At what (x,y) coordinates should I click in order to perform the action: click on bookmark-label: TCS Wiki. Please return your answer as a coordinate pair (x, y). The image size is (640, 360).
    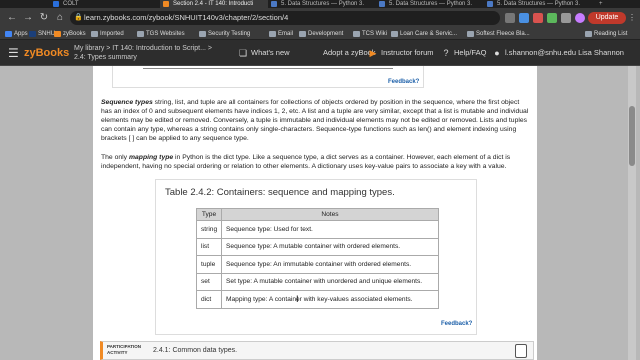
    Looking at the image, I should click on (374, 34).